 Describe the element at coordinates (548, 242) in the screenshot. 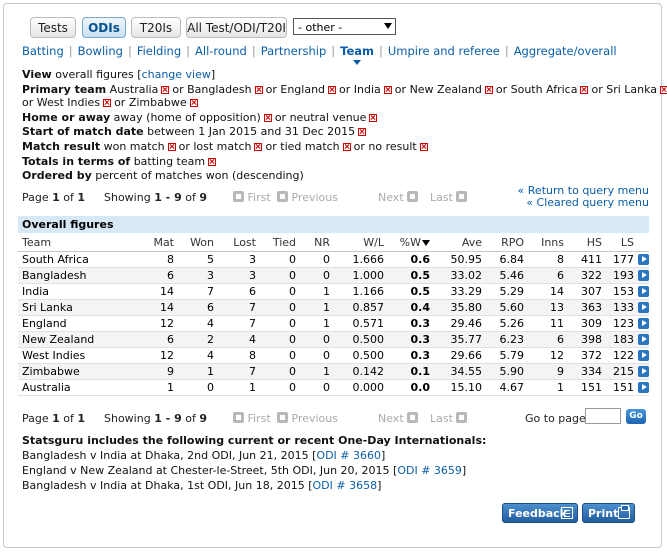

I see `col-header-inns: Inns` at that location.